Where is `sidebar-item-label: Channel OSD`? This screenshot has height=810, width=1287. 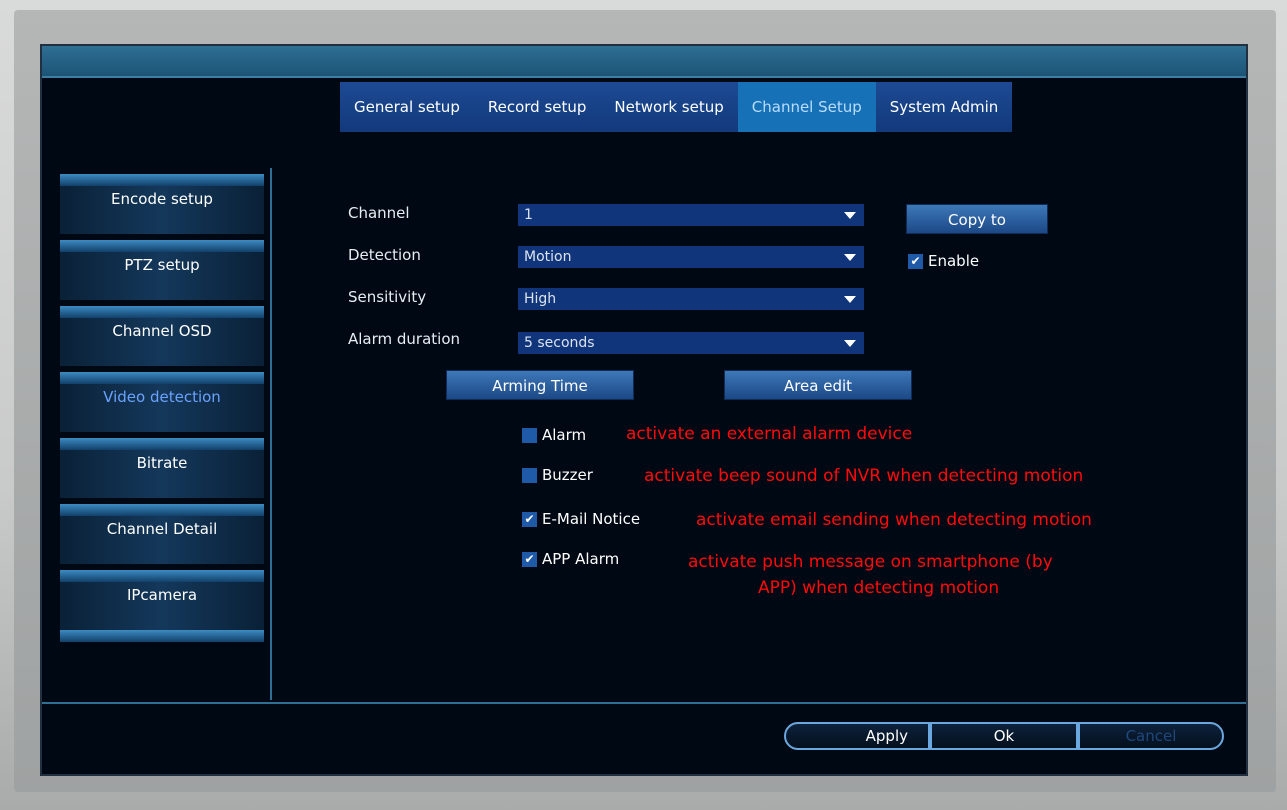 sidebar-item-label: Channel OSD is located at coordinates (162, 331).